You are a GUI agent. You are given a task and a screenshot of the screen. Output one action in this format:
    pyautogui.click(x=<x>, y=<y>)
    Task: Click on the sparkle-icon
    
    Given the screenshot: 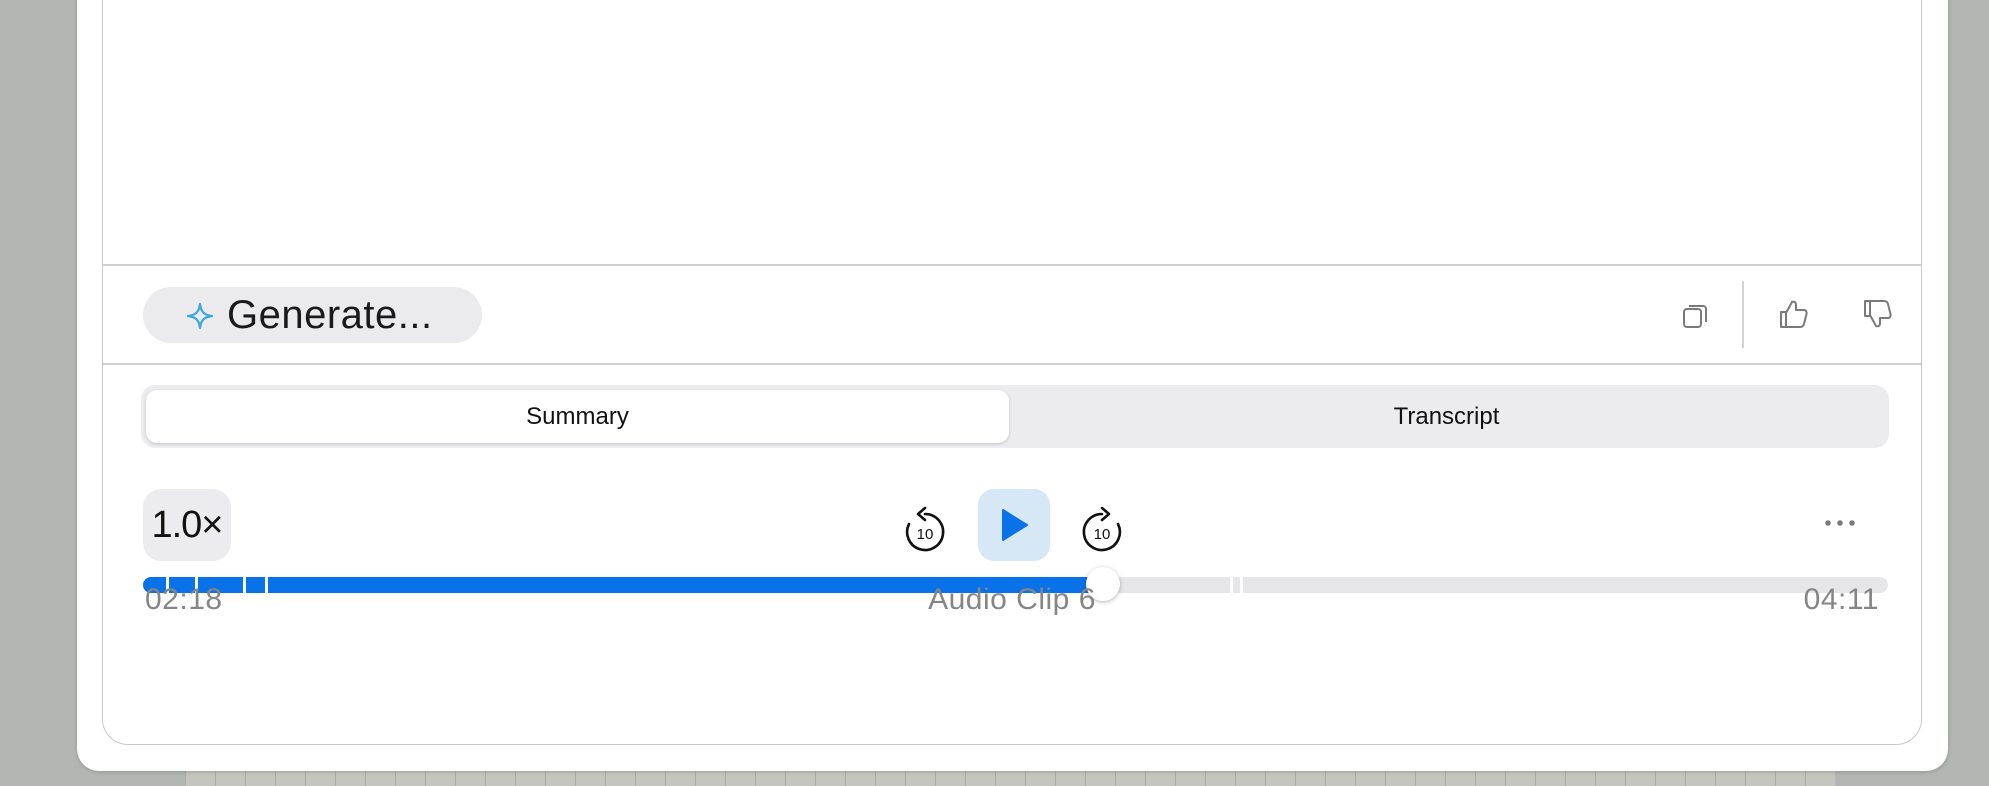 What is the action you would take?
    pyautogui.click(x=200, y=316)
    